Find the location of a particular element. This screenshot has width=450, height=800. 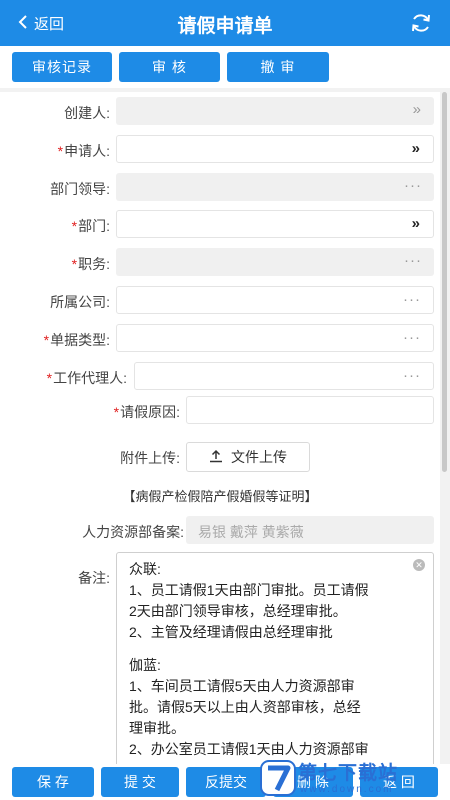

attach-row: 附件上传: 文件上传 is located at coordinates (220, 457).